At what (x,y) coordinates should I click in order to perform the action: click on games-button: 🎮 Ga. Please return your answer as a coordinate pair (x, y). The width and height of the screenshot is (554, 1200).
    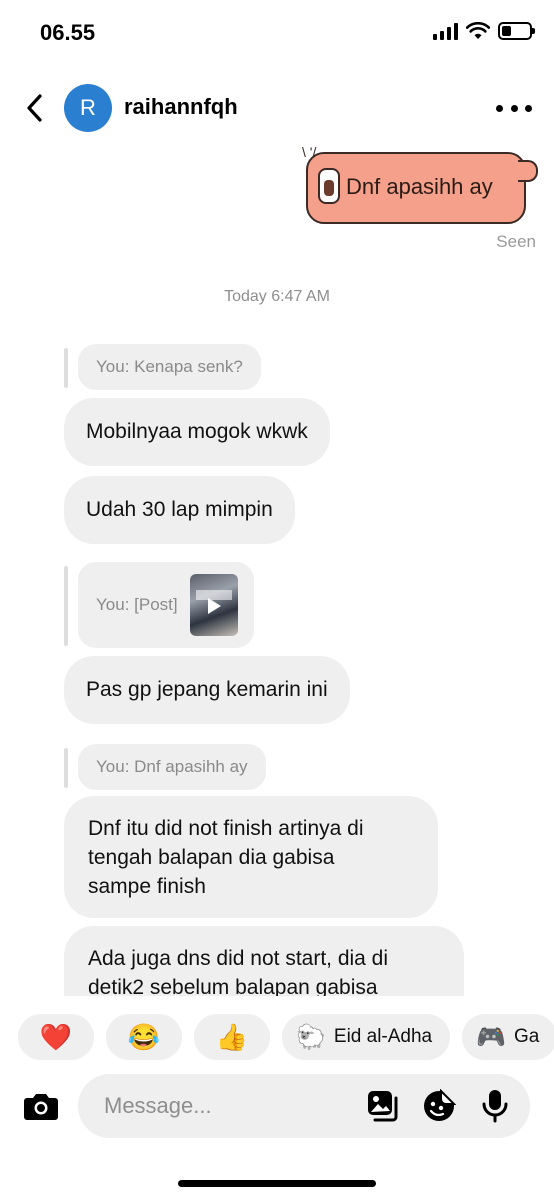
    Looking at the image, I should click on (508, 1037).